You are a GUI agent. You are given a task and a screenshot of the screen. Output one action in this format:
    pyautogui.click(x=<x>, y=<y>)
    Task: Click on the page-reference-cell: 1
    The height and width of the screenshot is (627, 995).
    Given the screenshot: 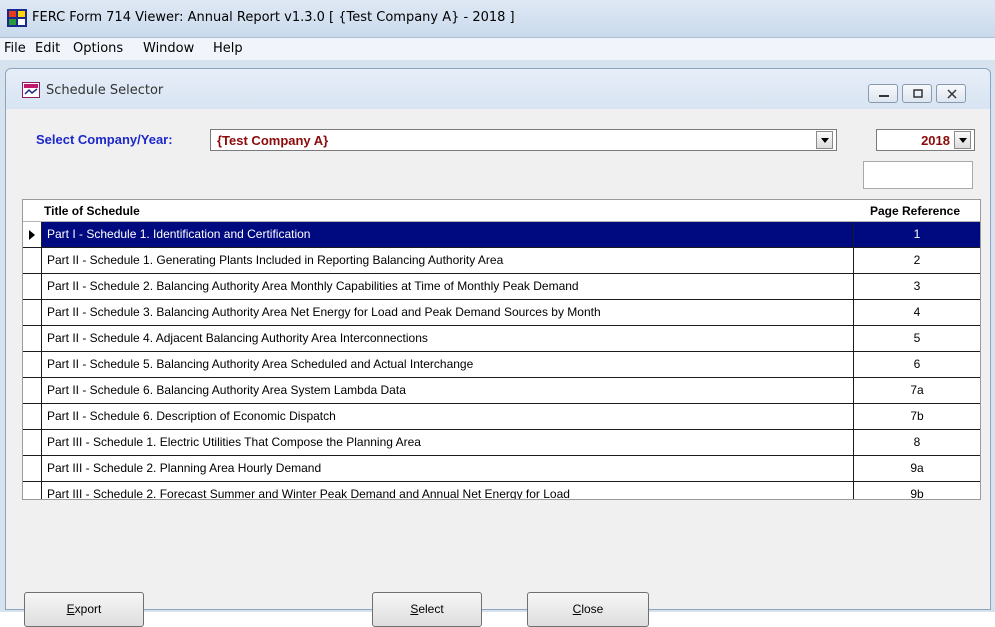 What is the action you would take?
    pyautogui.click(x=917, y=234)
    